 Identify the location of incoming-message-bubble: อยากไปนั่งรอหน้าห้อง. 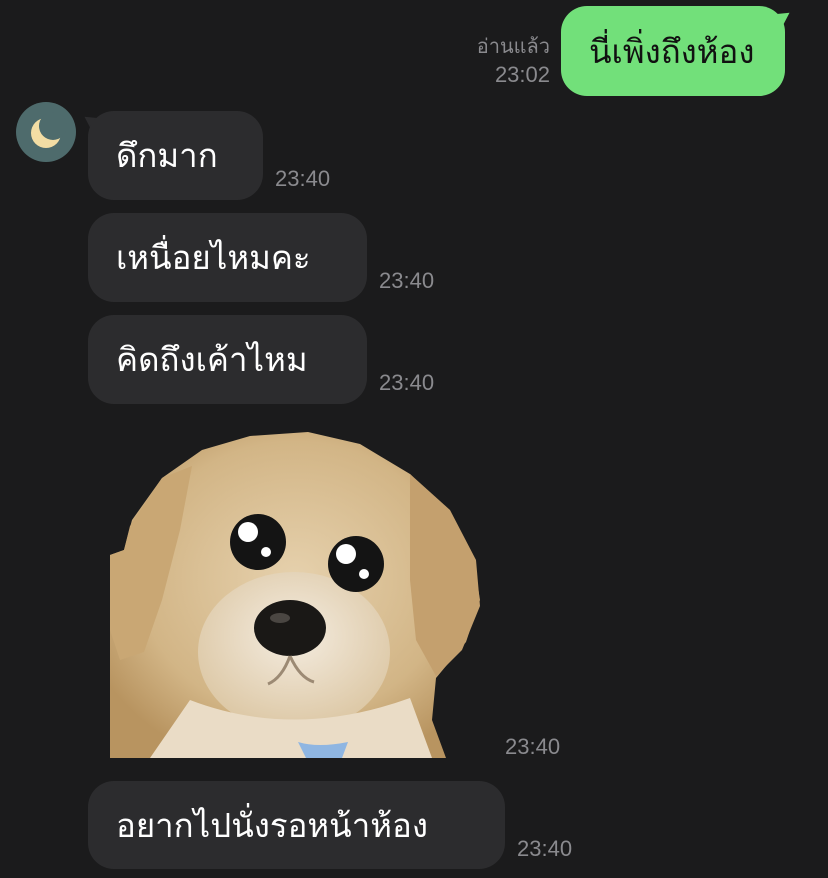
(296, 825).